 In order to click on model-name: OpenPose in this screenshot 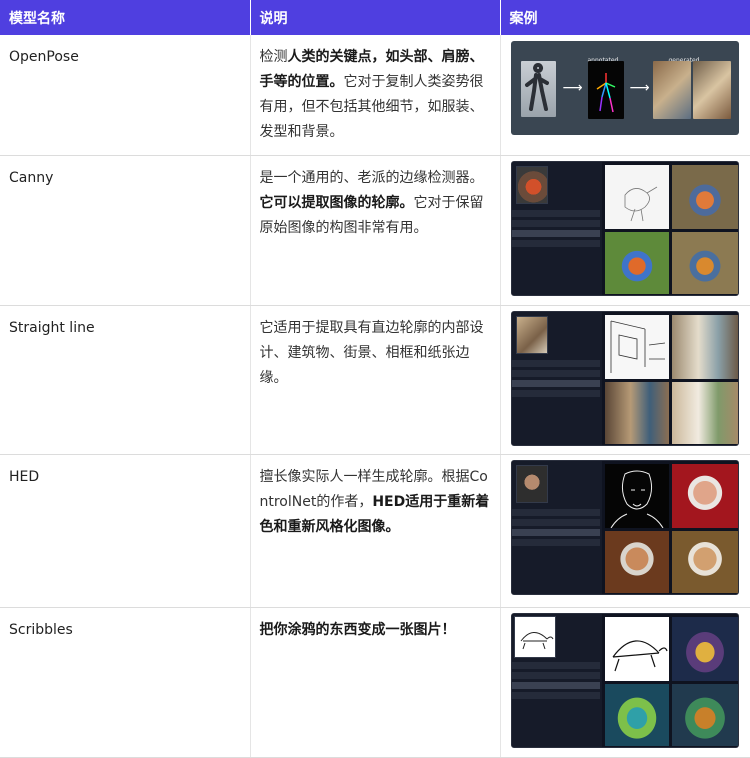, I will do `click(44, 57)`.